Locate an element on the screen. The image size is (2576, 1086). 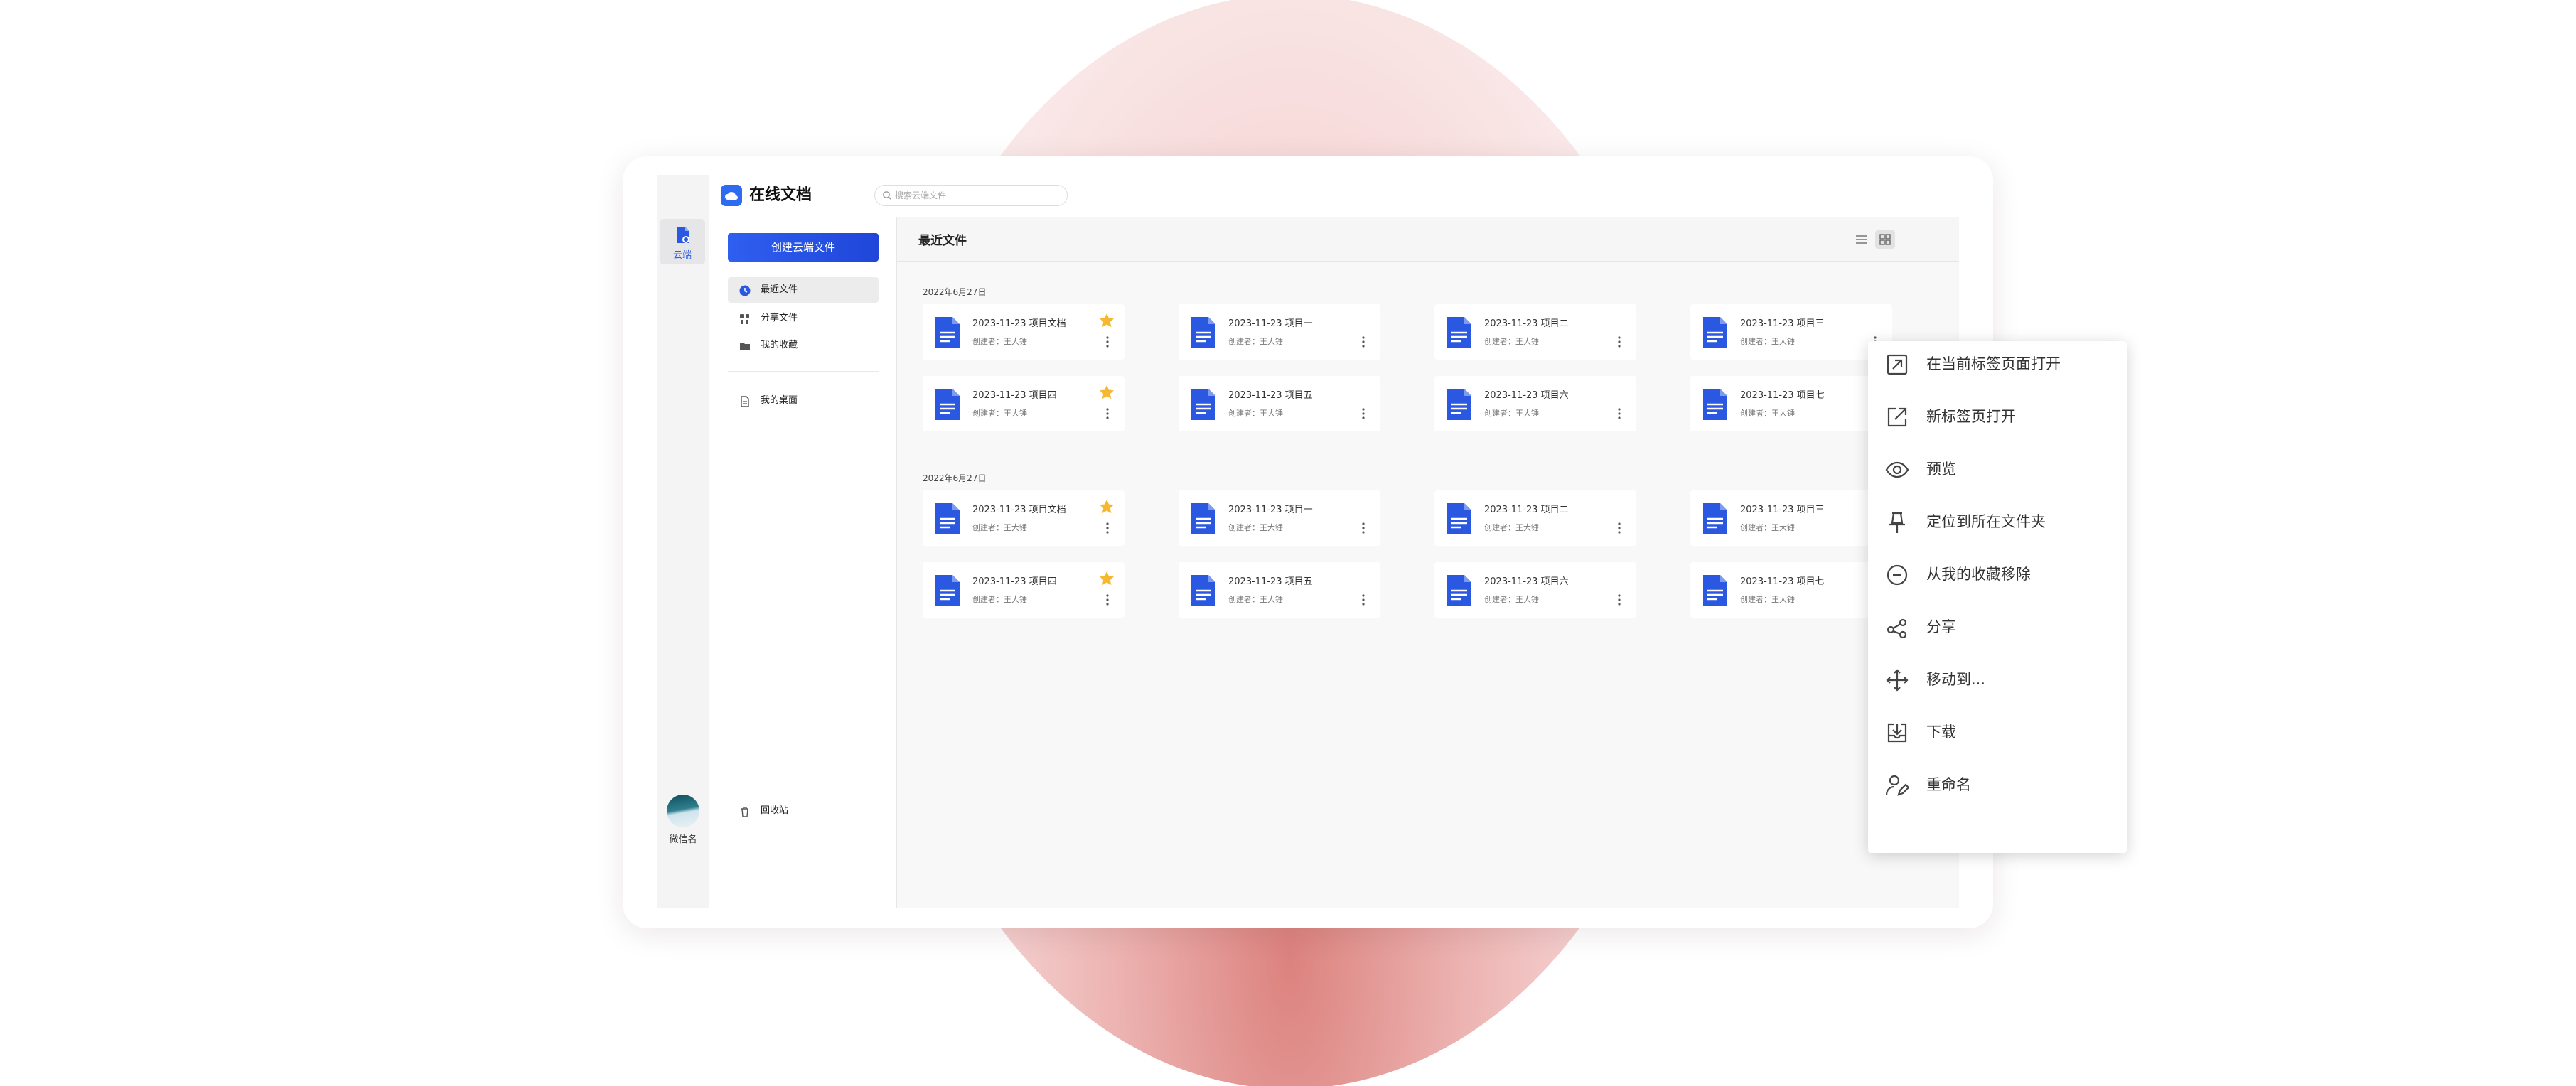
menu-item-locate-folder: 定位到所在文件夹 is located at coordinates (1997, 521).